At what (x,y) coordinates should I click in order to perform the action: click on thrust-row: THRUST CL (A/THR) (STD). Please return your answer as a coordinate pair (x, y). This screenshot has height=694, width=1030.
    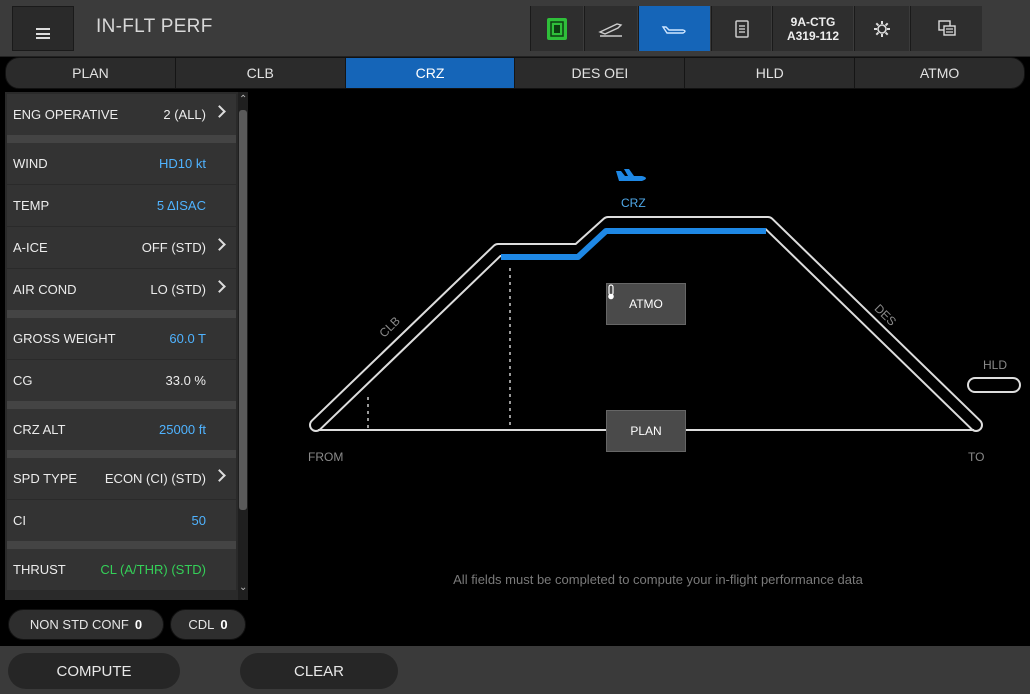
    Looking at the image, I should click on (121, 569).